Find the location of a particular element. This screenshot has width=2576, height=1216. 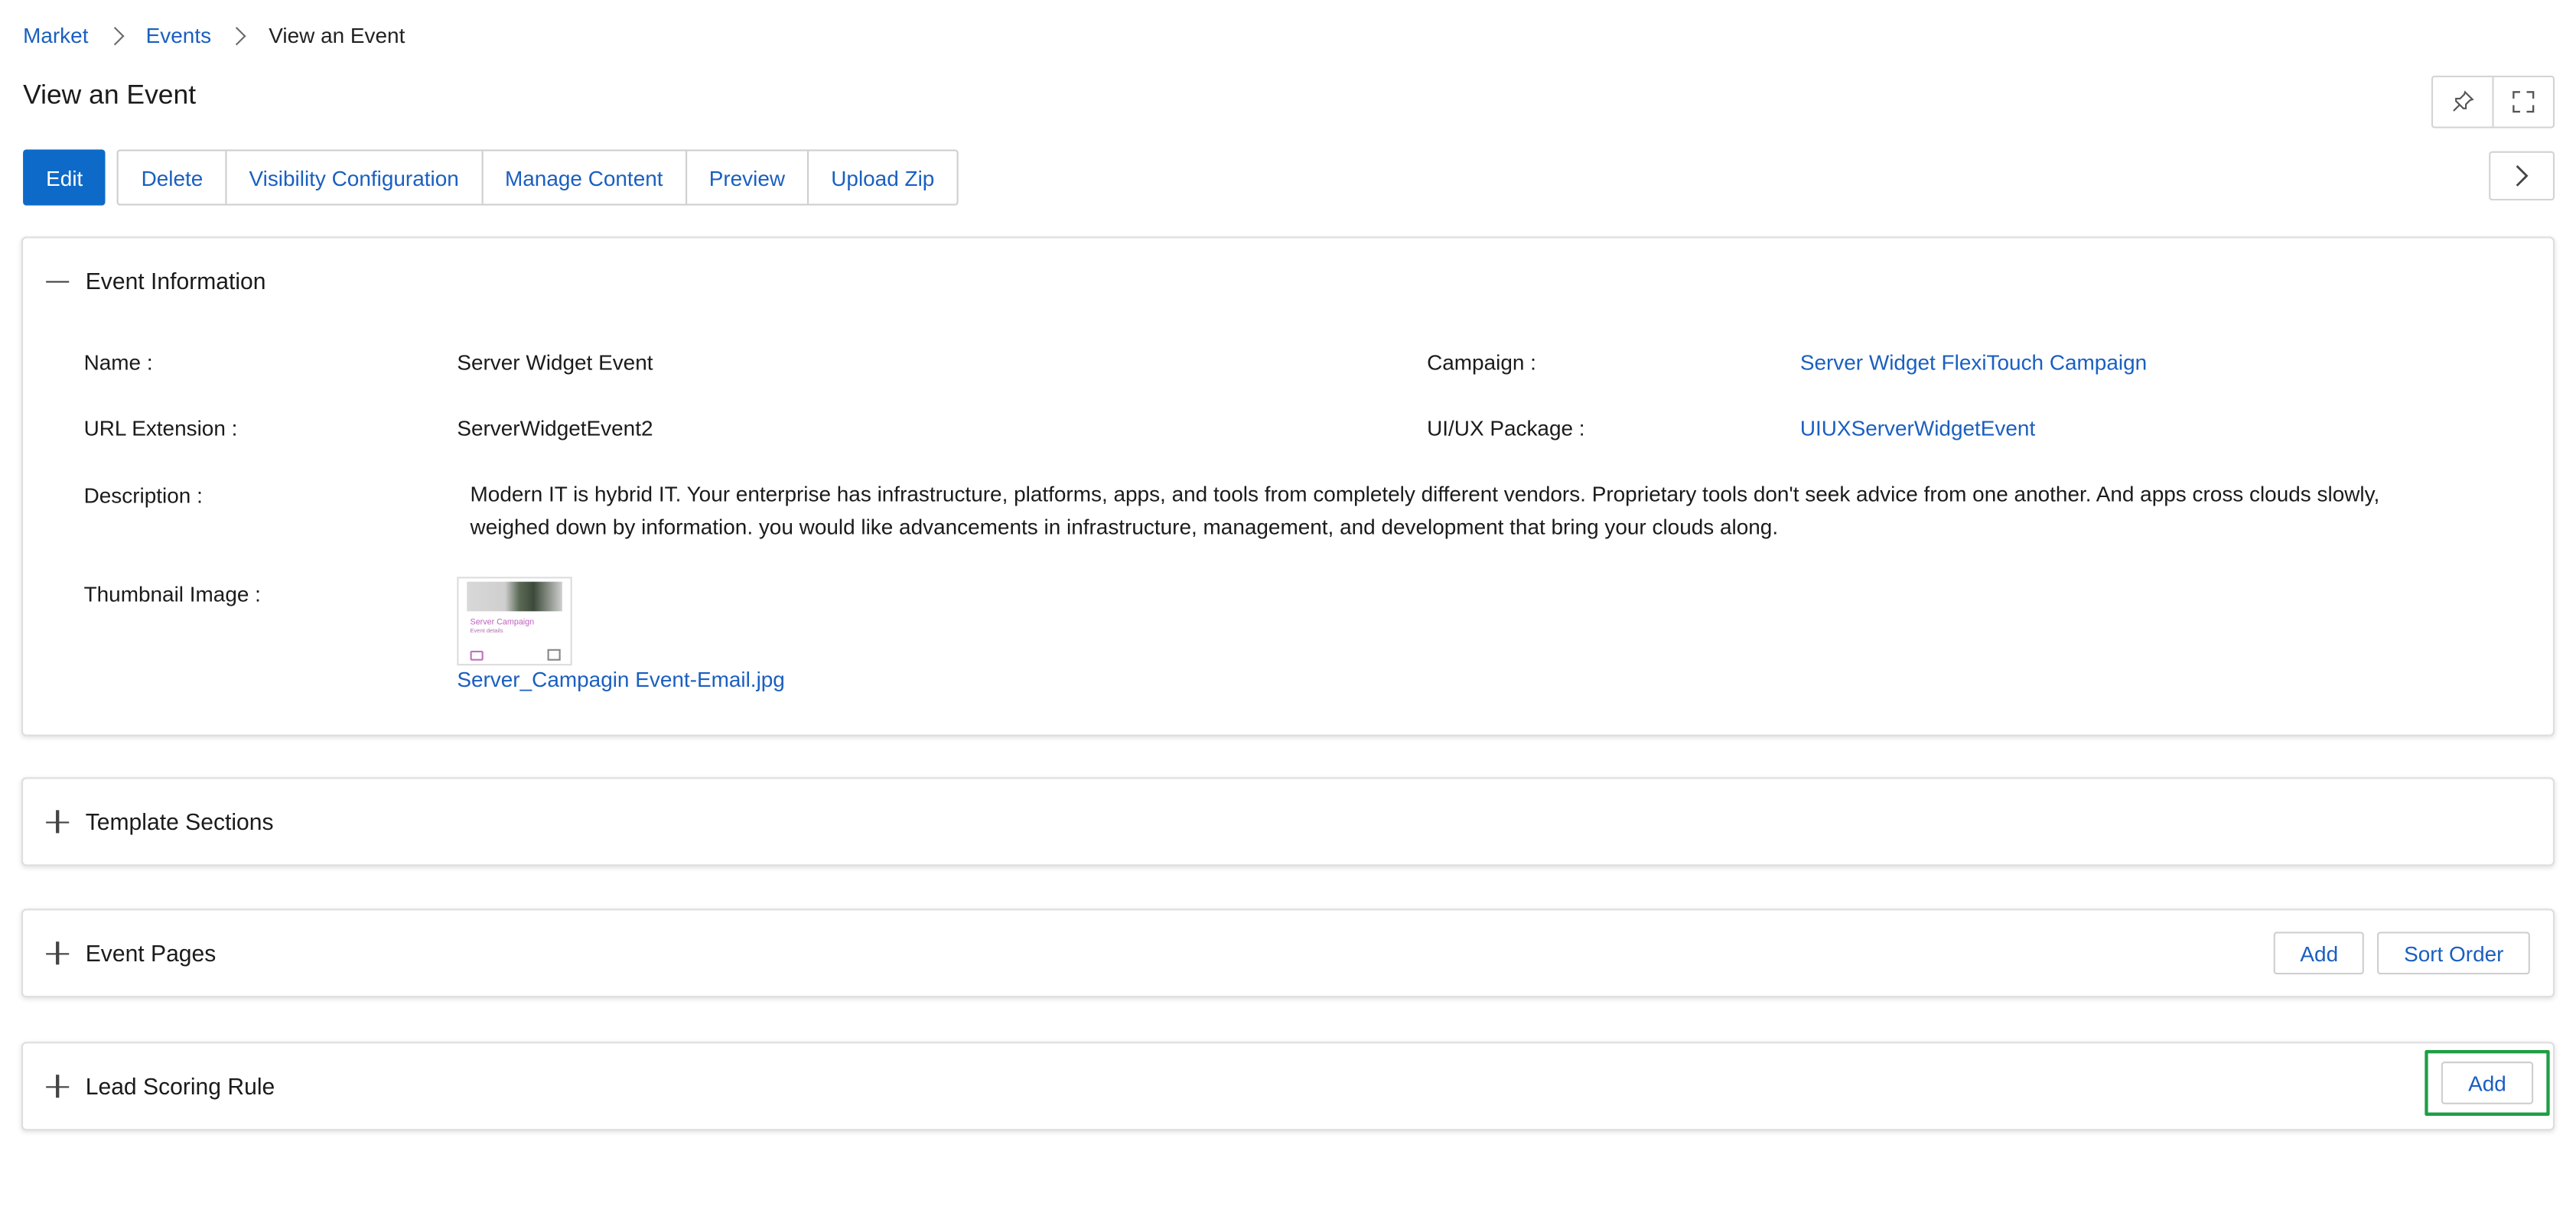

description-label: Description : is located at coordinates (143, 496).